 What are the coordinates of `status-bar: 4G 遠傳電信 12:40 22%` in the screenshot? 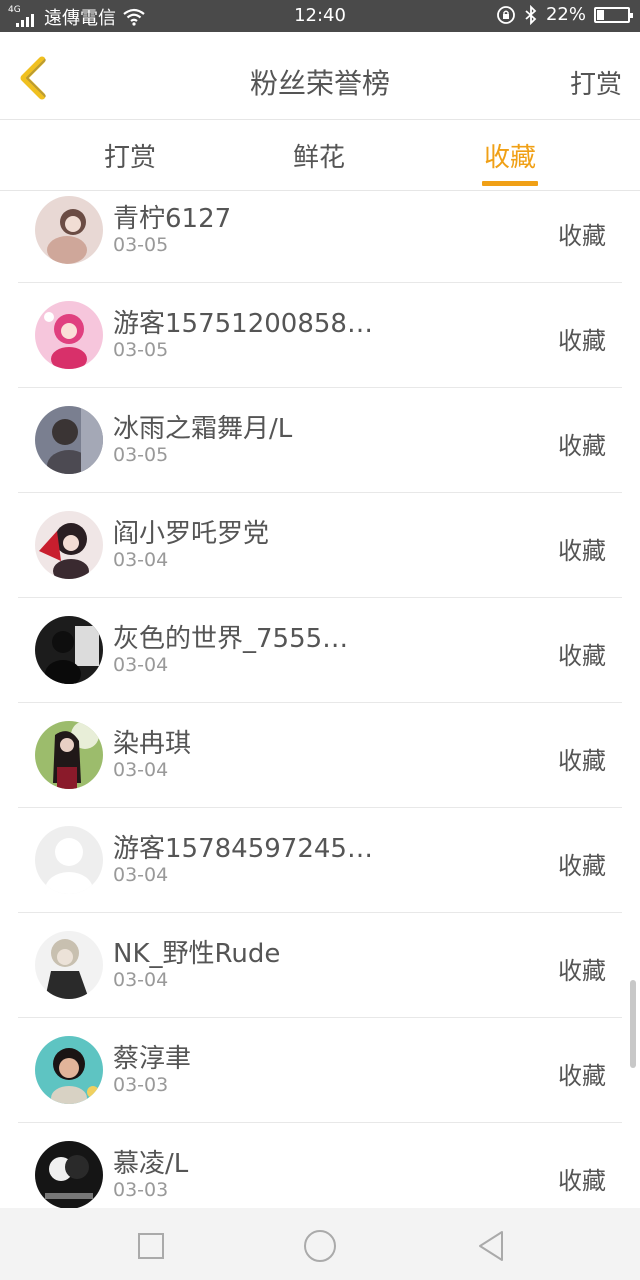 It's located at (320, 16).